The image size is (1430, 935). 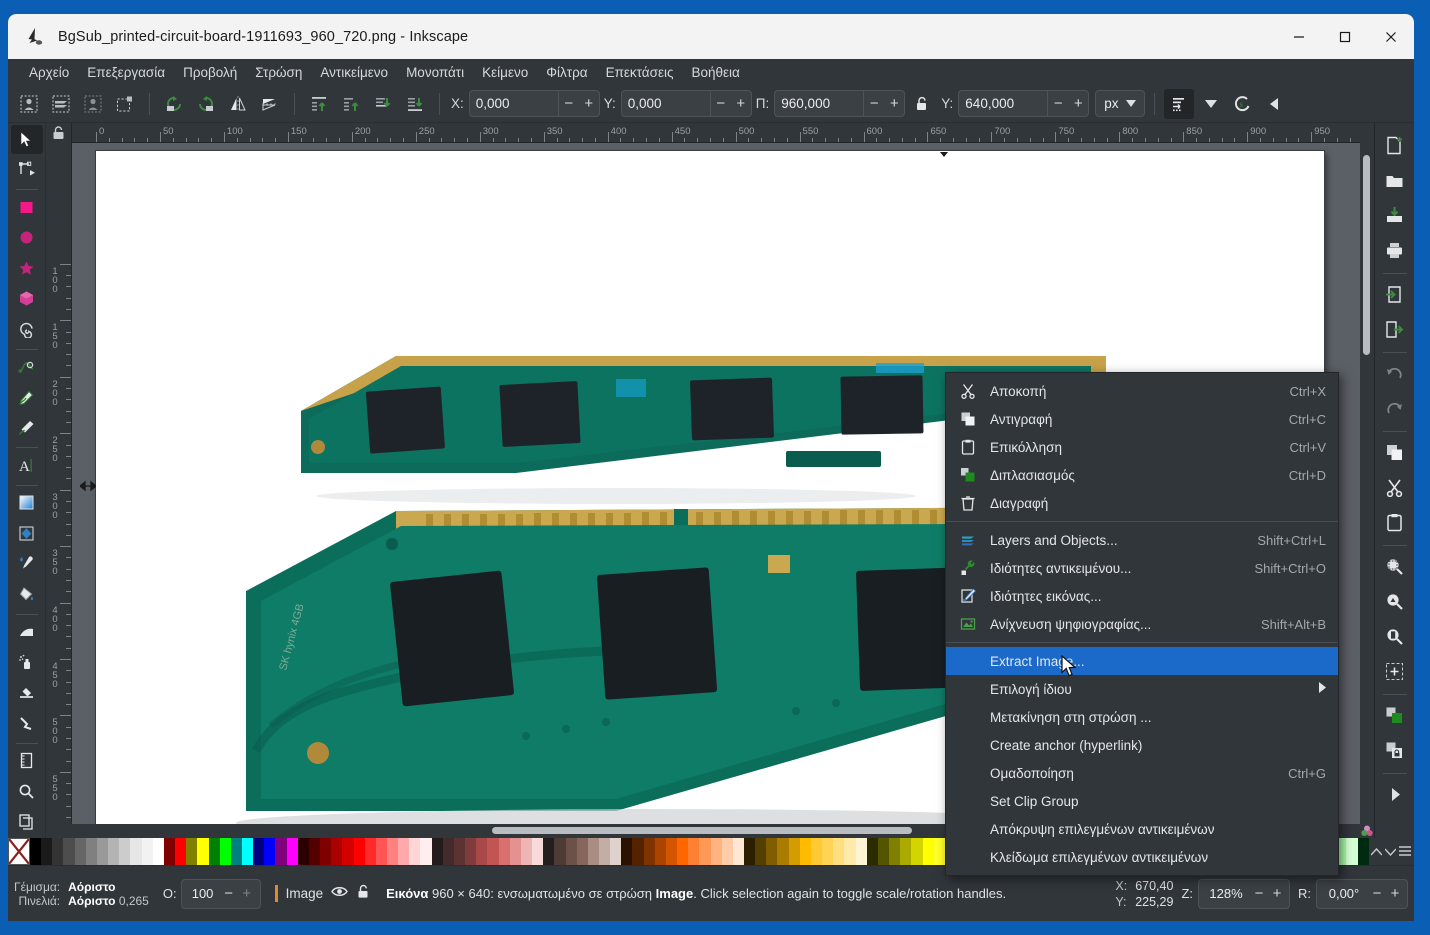 I want to click on unit-selector: px, so click(x=1120, y=103).